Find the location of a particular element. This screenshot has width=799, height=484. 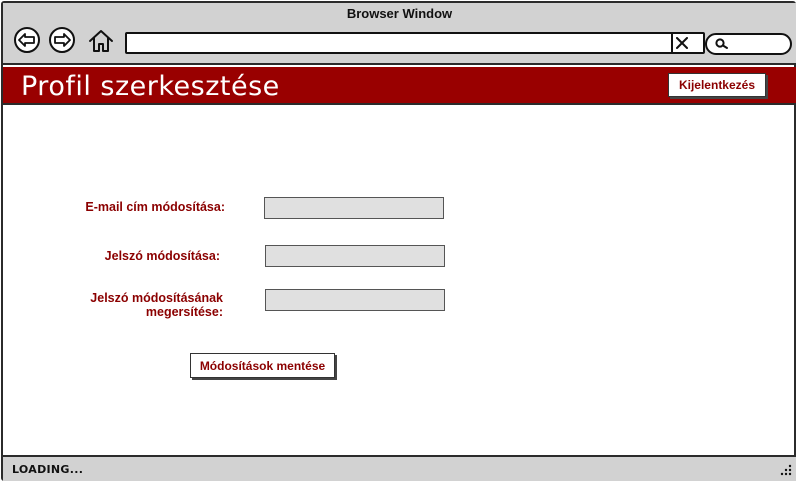

save-changes-button: Módosítások mentése is located at coordinates (262, 365).